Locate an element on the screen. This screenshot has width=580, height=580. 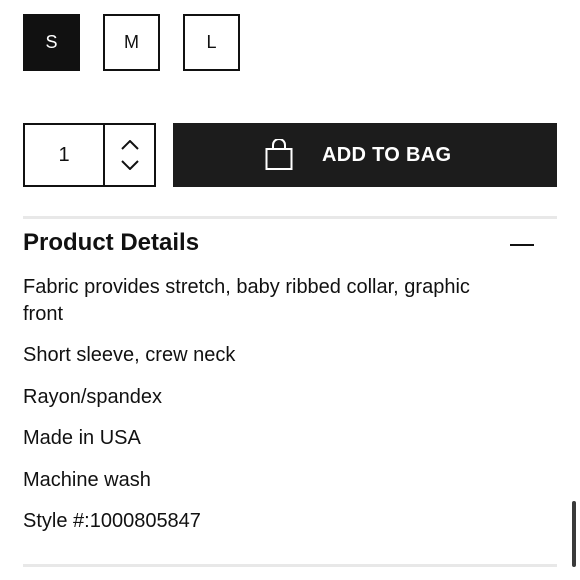
detail-item: Machine wash is located at coordinates (87, 480).